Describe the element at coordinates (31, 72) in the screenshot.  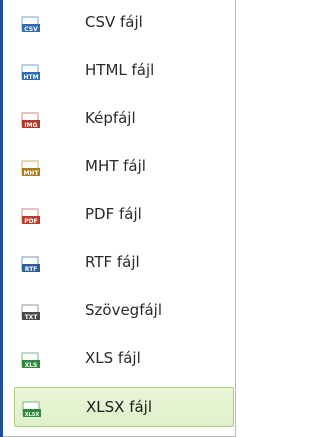
I see `html-file-icon: HTM` at that location.